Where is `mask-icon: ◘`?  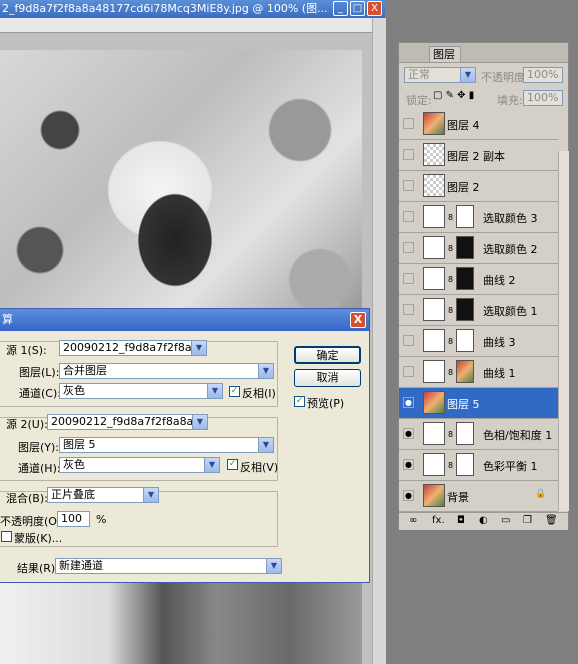
mask-icon: ◘ is located at coordinates (461, 520).